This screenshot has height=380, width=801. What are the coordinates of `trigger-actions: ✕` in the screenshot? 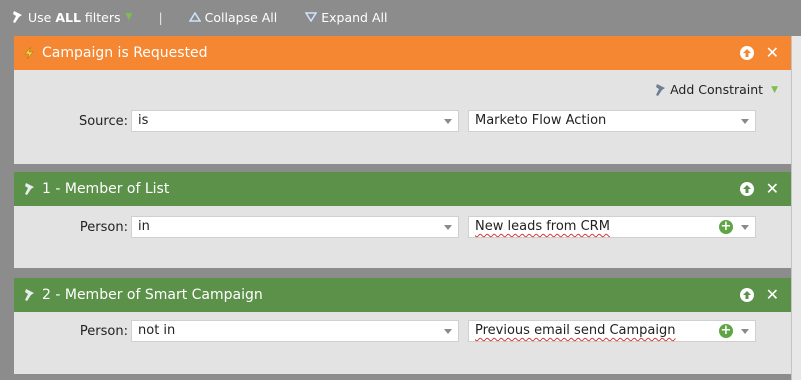 It's located at (759, 53).